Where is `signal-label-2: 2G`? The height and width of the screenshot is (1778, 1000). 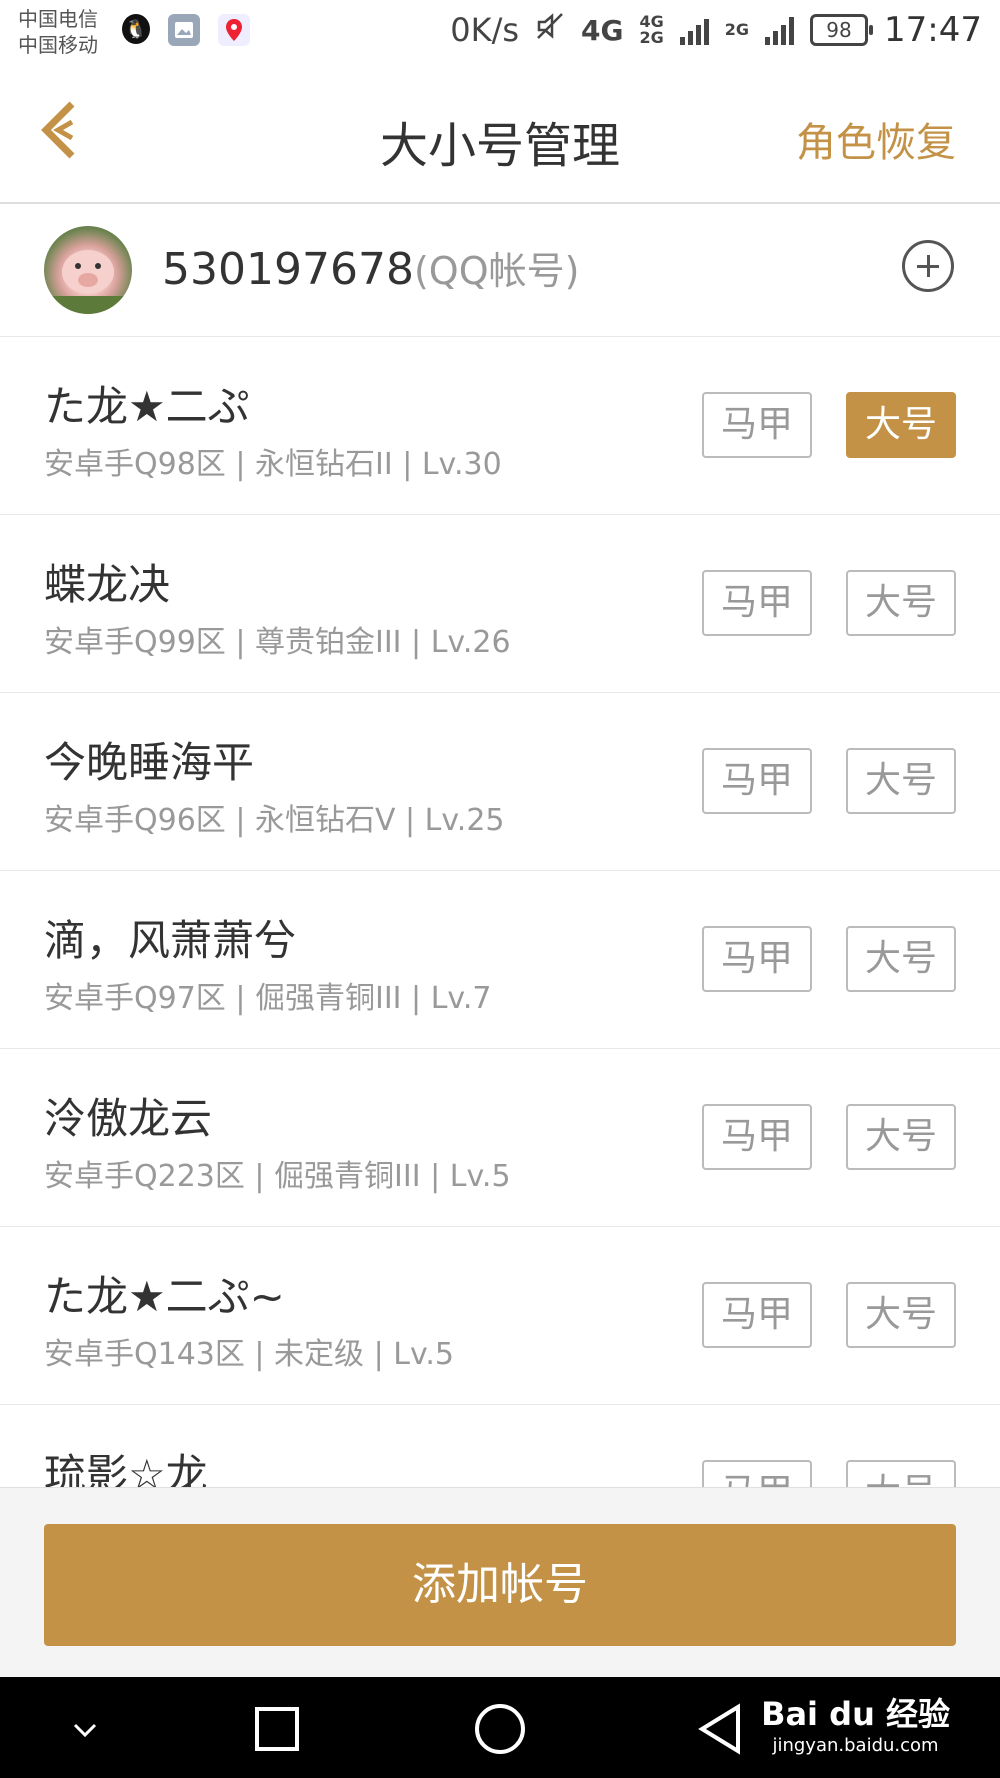
signal-label-2: 2G is located at coordinates (651, 37).